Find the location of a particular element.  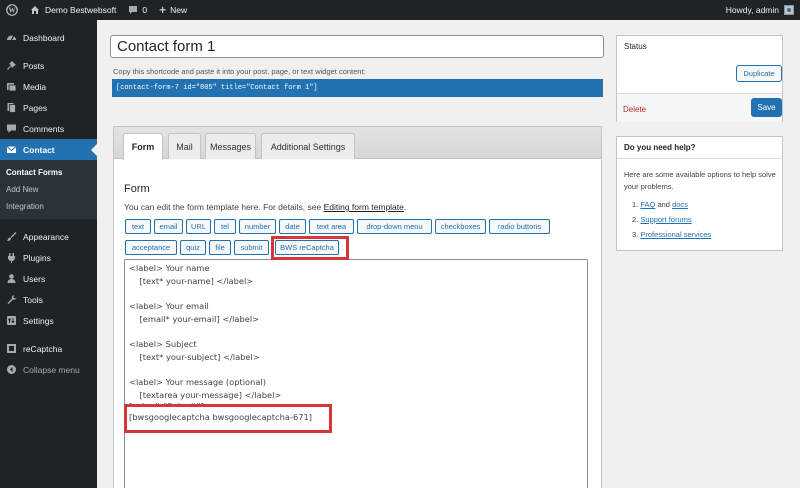

sidebar-item-label: reCaptcha is located at coordinates (43, 348).